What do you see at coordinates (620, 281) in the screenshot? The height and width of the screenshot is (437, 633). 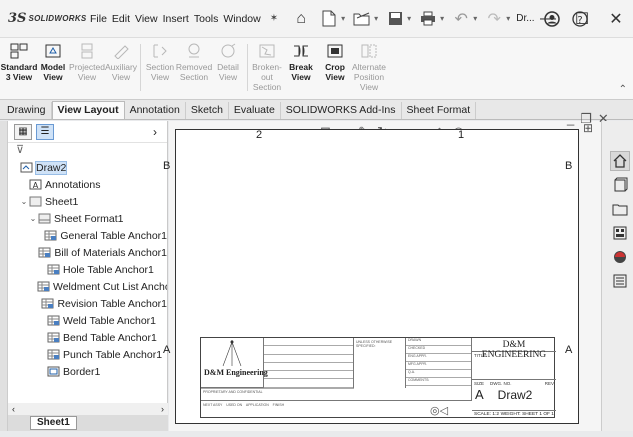 I see `custom-properties-icon` at bounding box center [620, 281].